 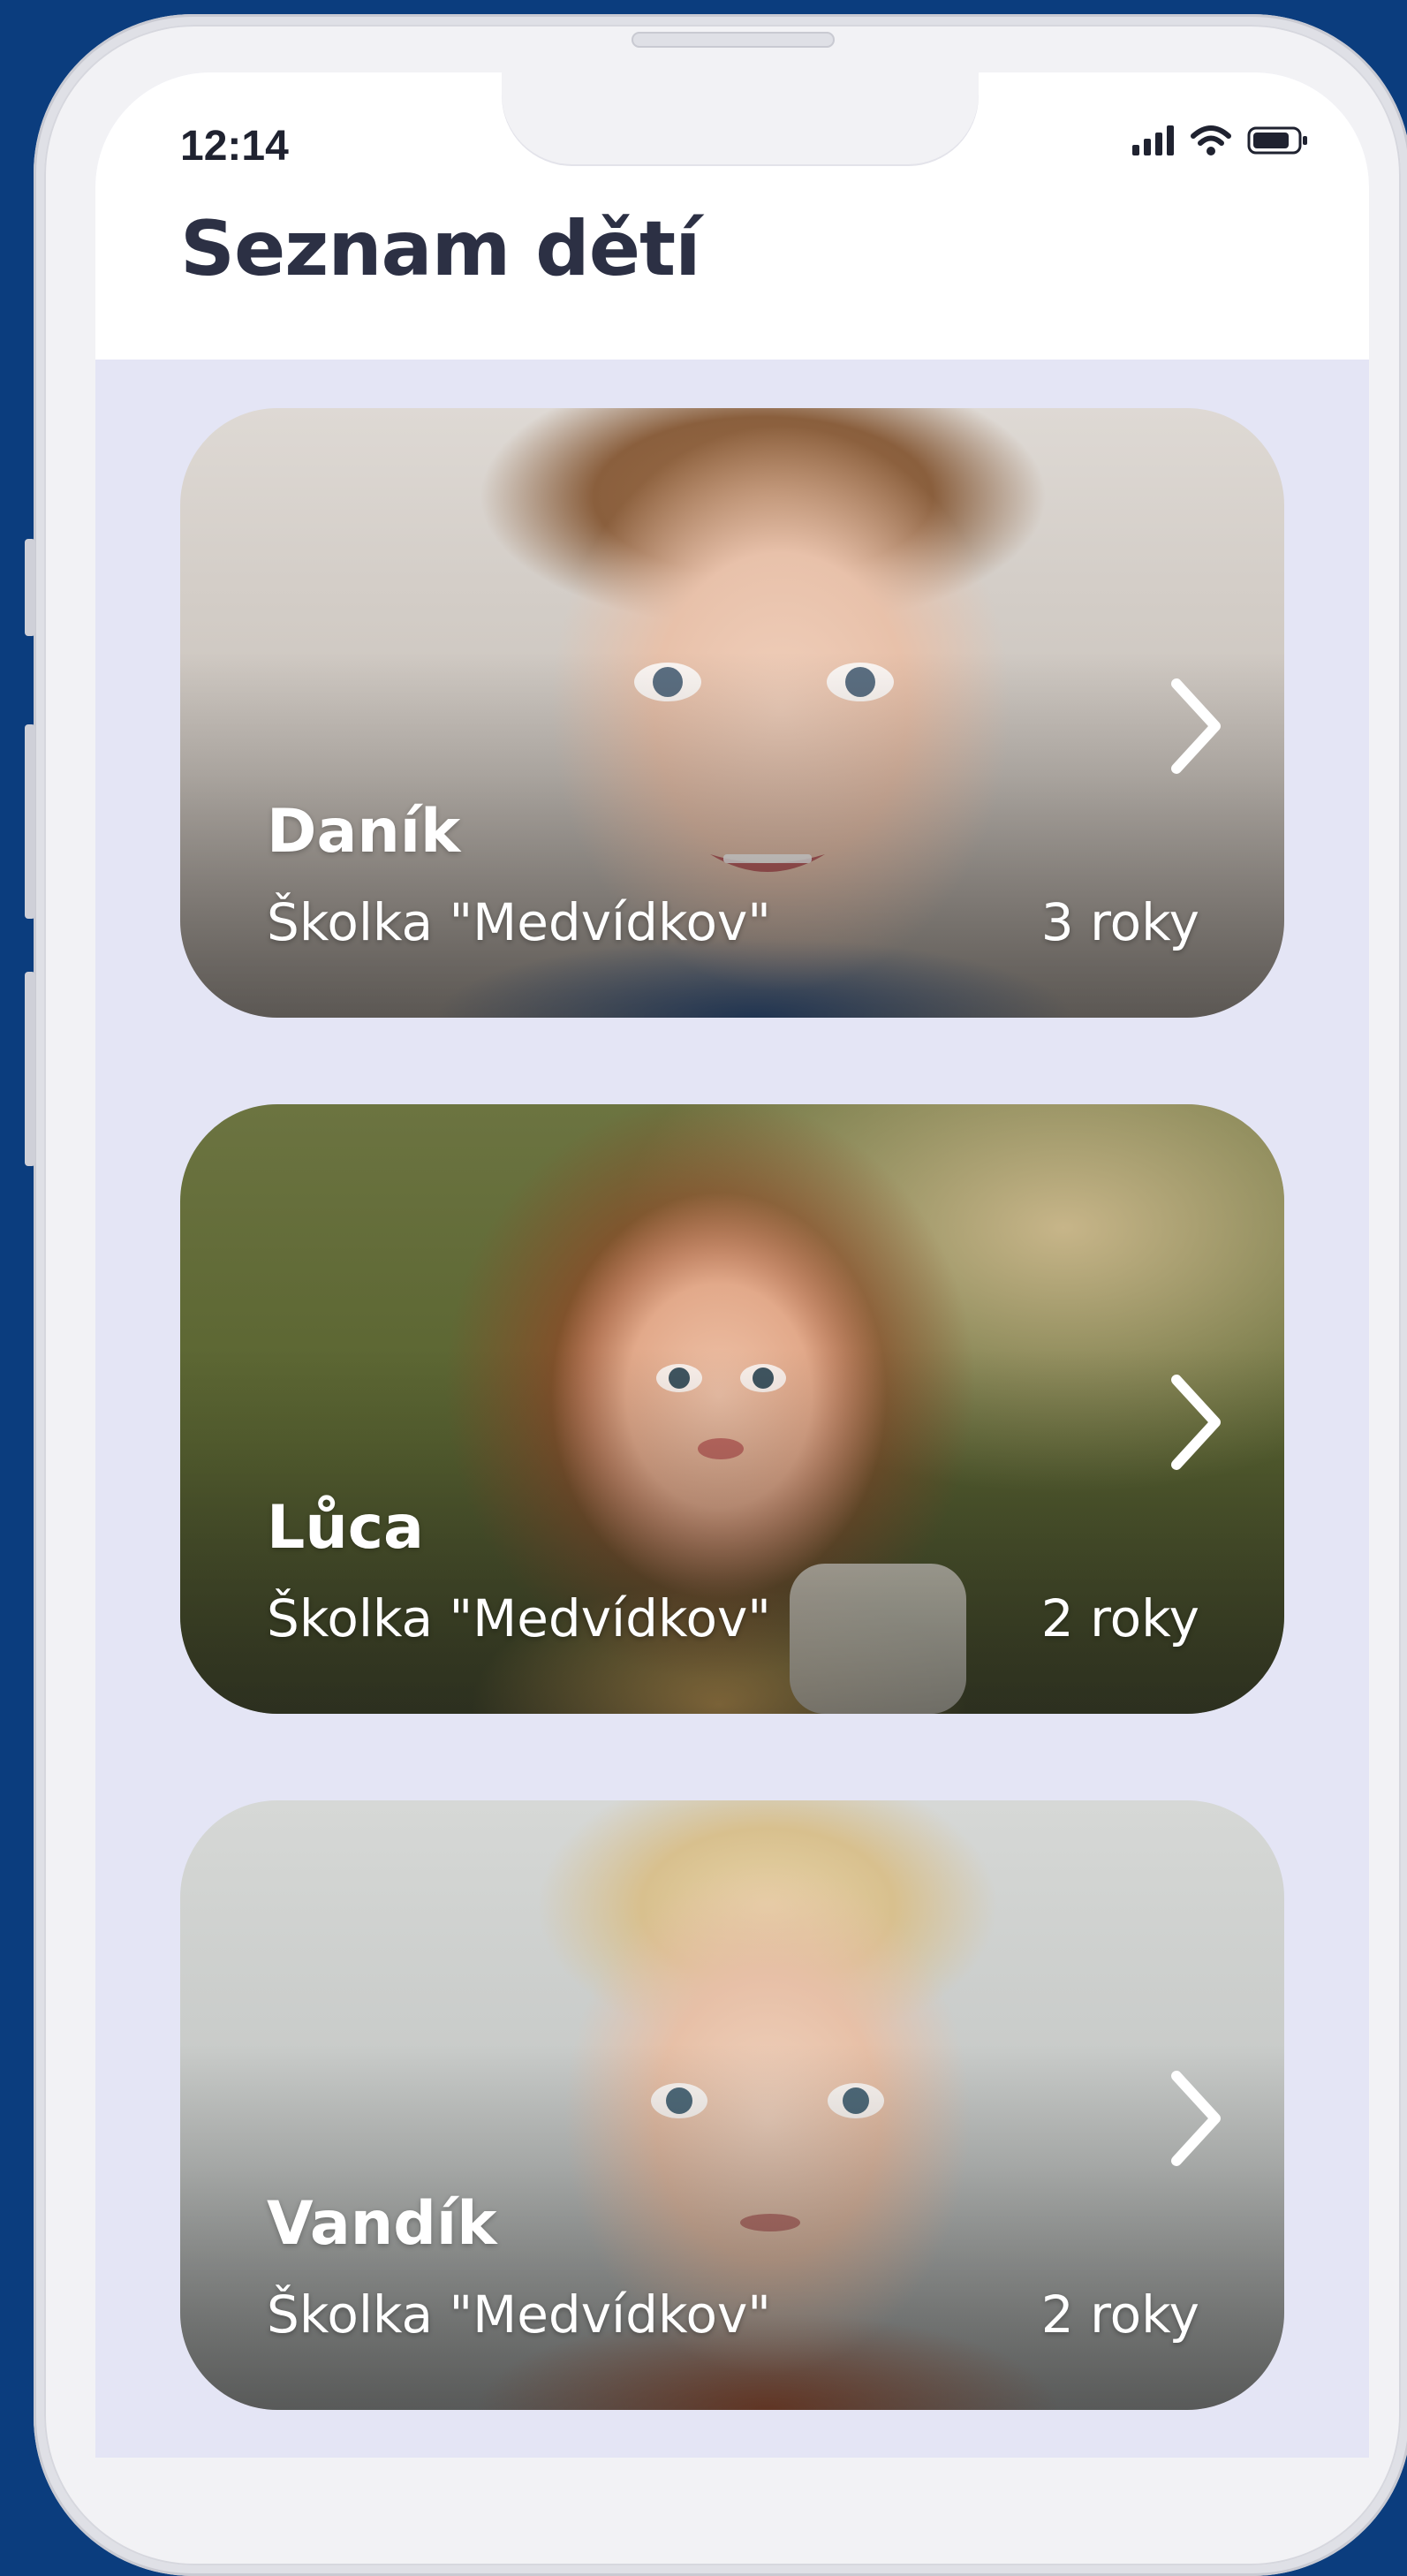 What do you see at coordinates (30, 822) in the screenshot?
I see `volume-up-button` at bounding box center [30, 822].